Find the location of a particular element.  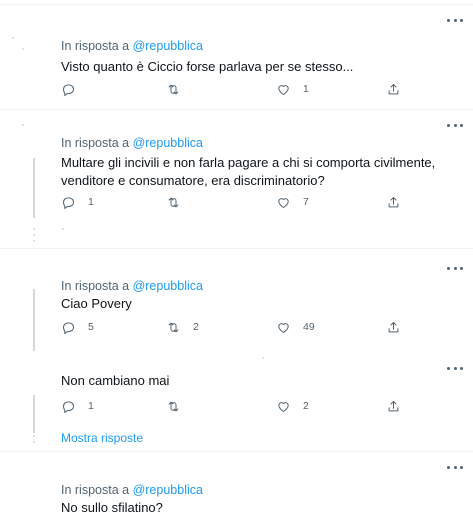

like-button: 49 is located at coordinates (295, 327).